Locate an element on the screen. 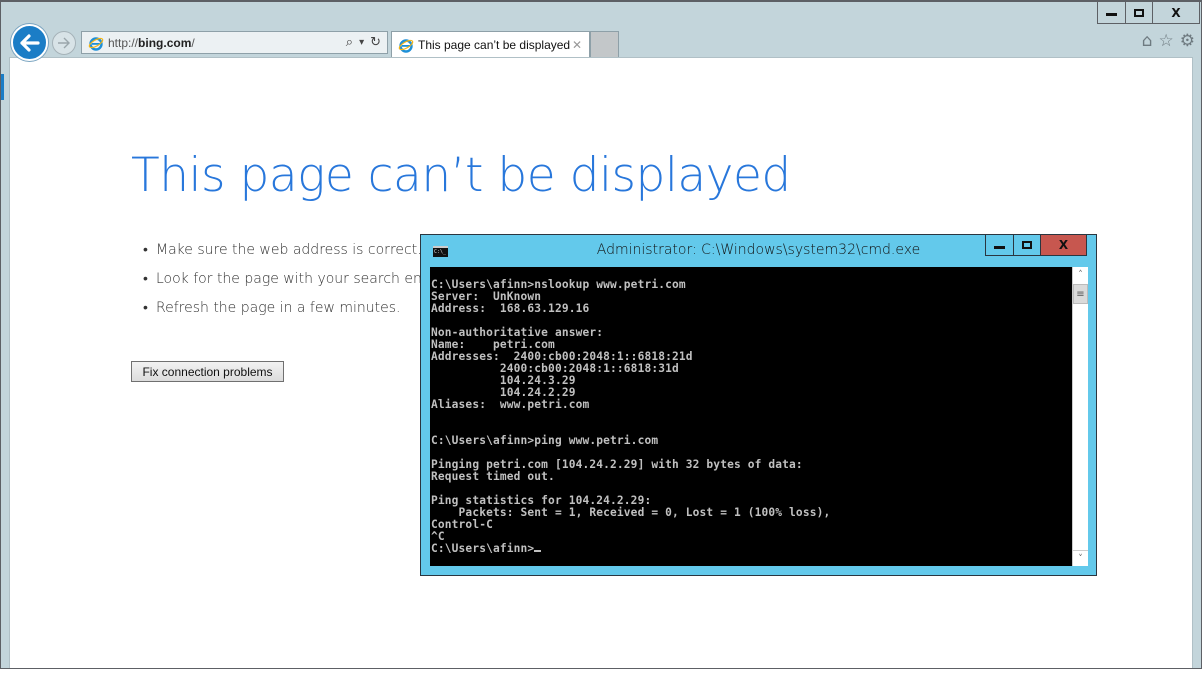 The height and width of the screenshot is (678, 1202). address-bar: http://bing.com/ ⌕ ▾ ↻ is located at coordinates (234, 42).